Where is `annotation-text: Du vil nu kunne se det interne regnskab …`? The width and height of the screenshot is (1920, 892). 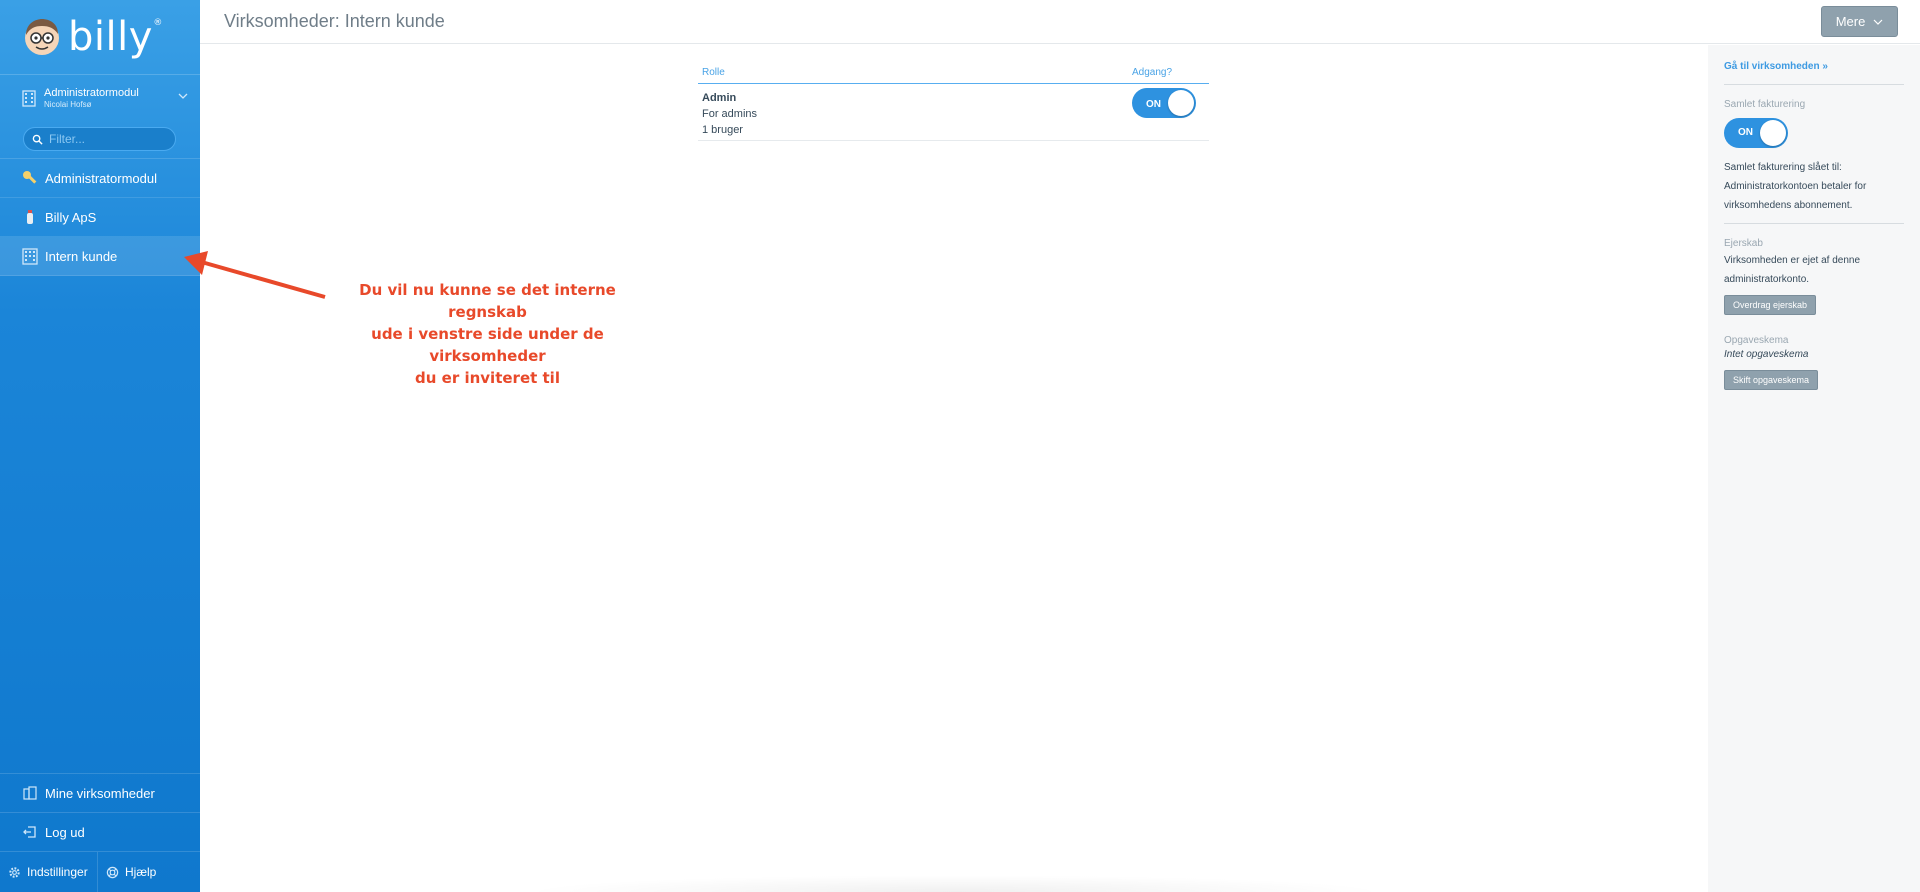 annotation-text: Du vil nu kunne se det interne regnskab … is located at coordinates (487, 334).